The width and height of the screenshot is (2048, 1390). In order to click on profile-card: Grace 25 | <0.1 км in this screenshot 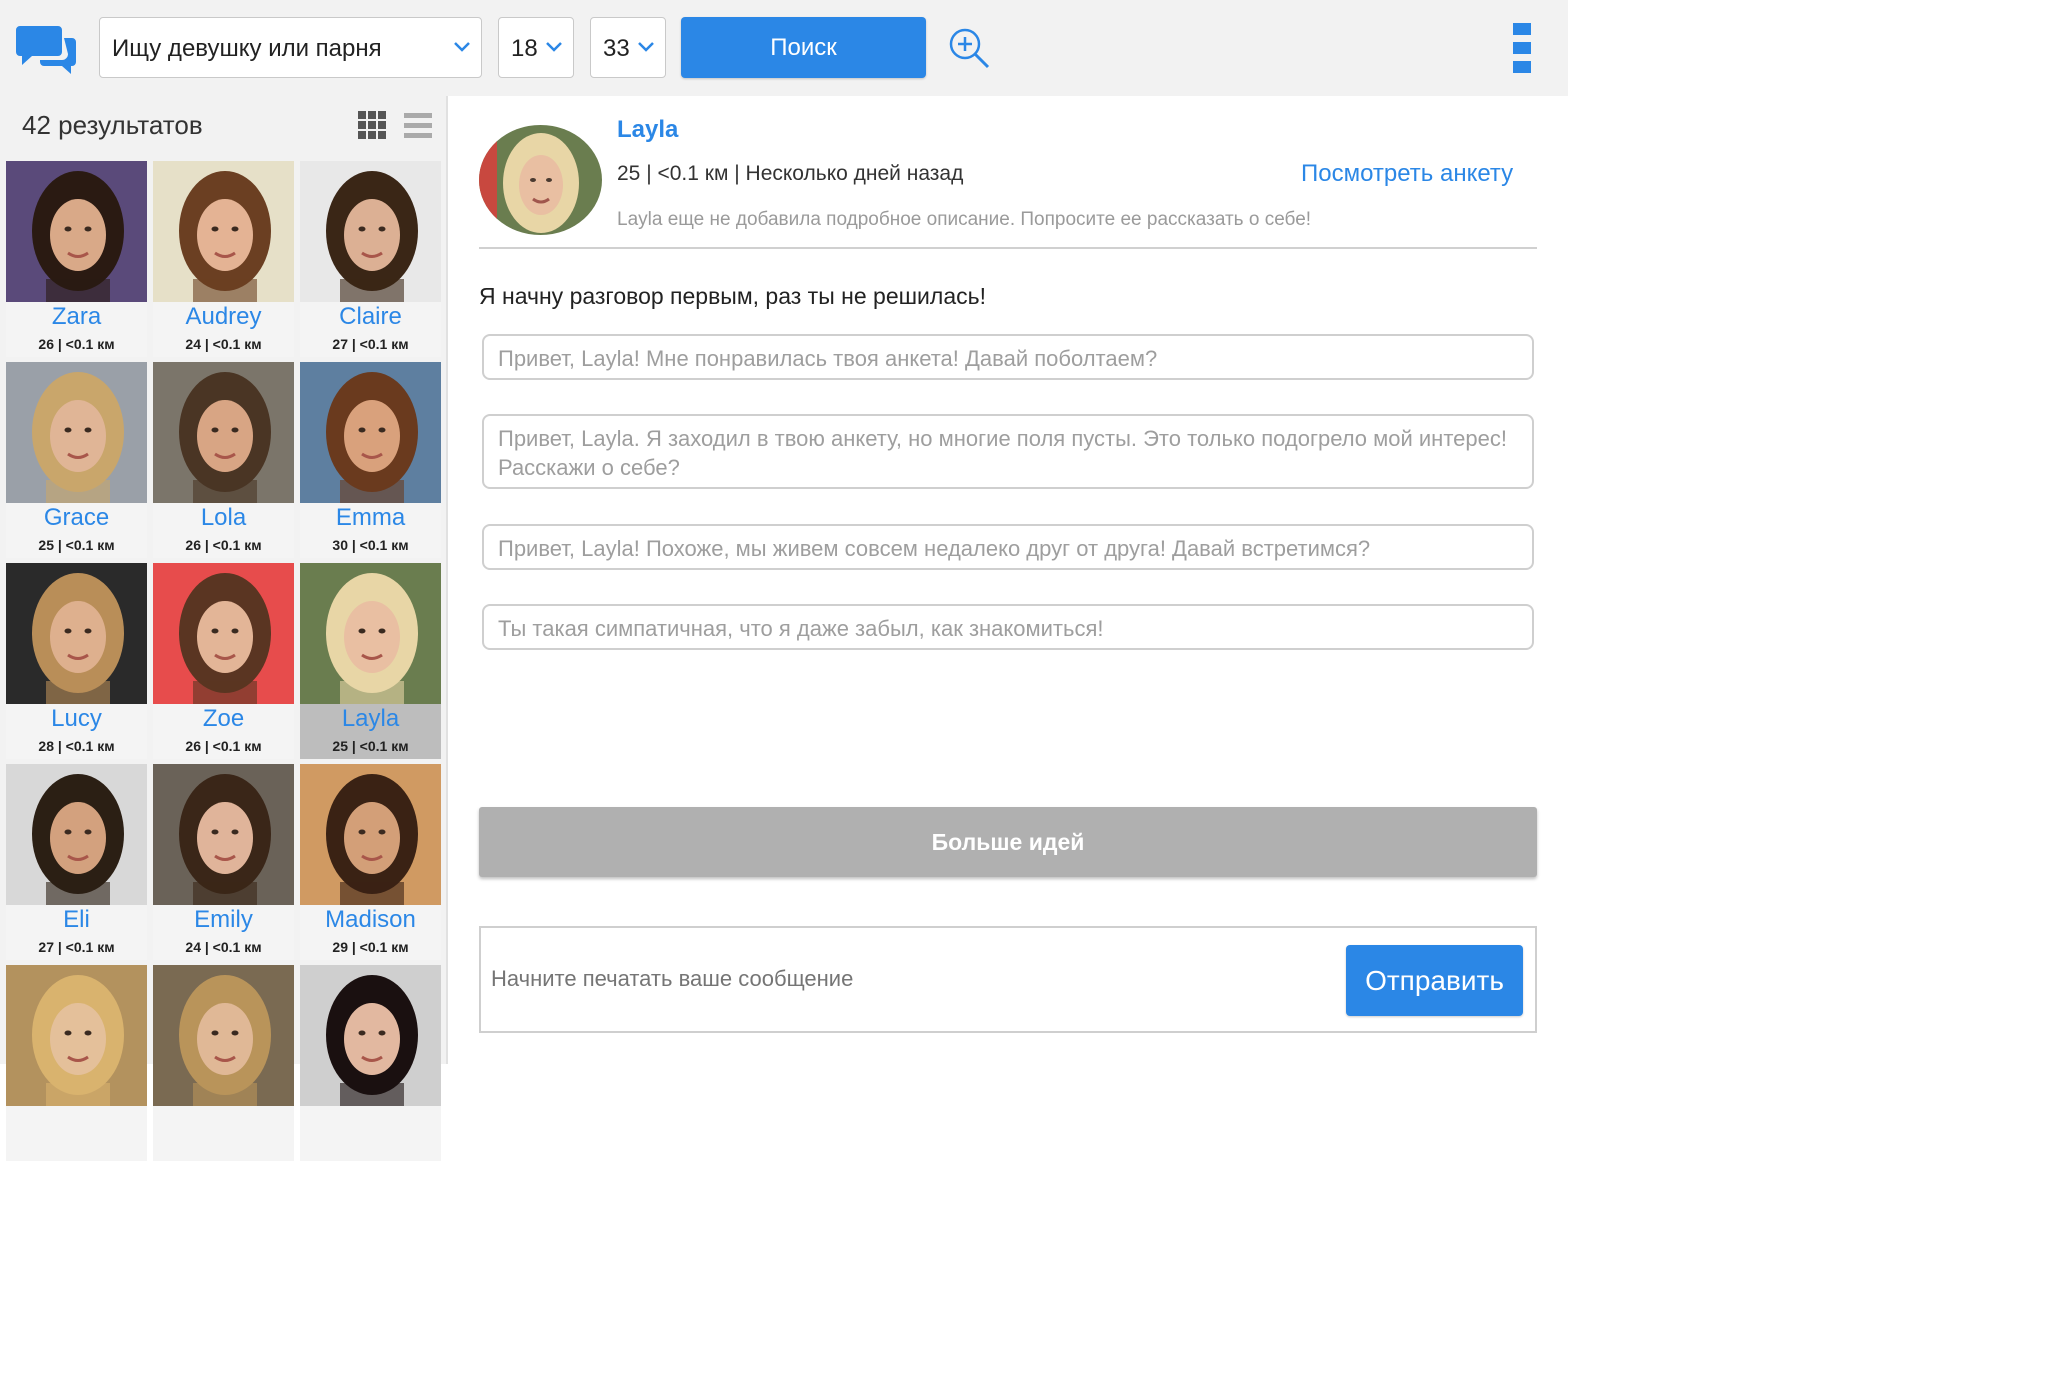, I will do `click(76, 460)`.